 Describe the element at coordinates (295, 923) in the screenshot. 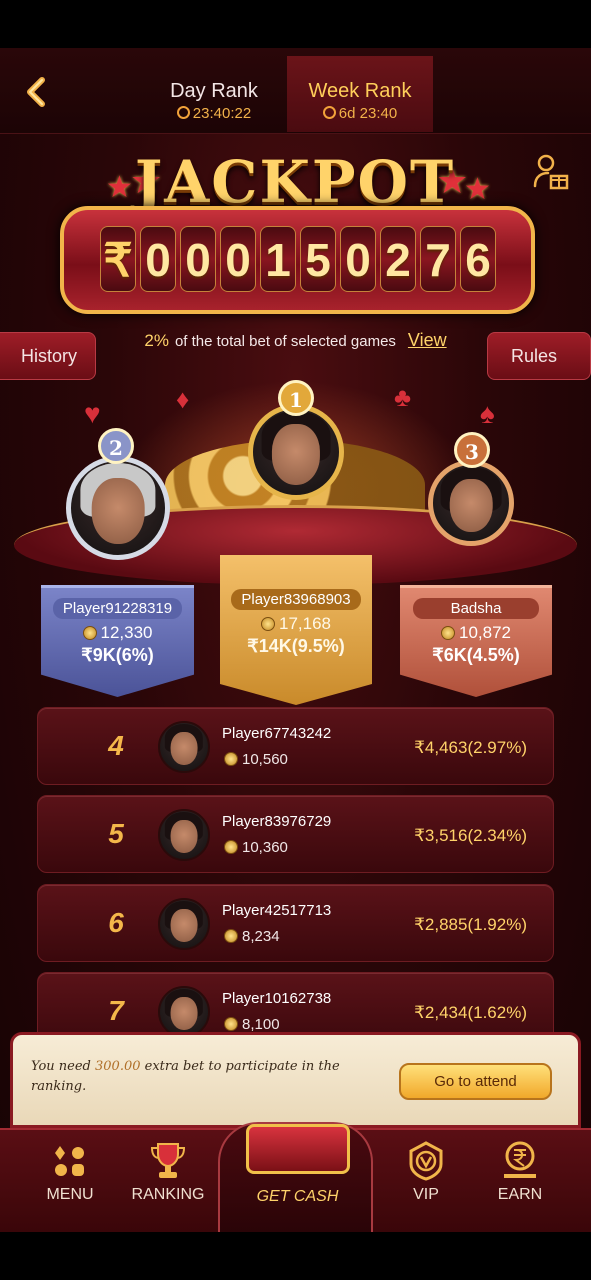

I see `ranking-row: 6 Player42517713 8,234 ₹2,885(1.92%)` at that location.